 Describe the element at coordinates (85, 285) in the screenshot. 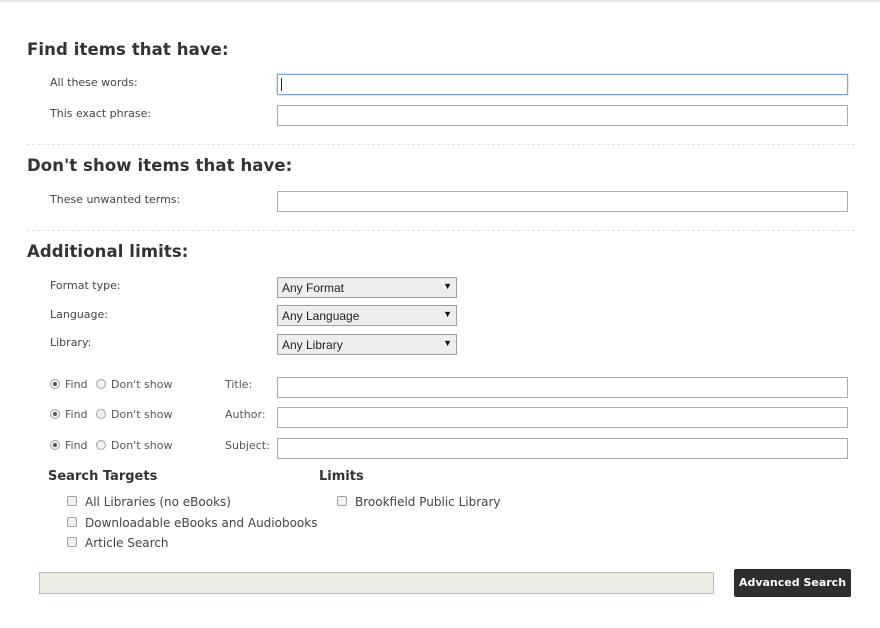

I see `format-type-label: Format type:` at that location.